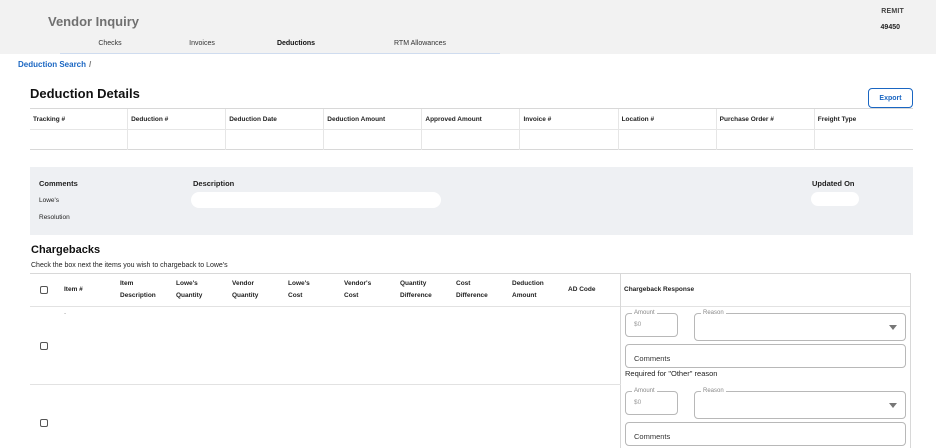 Image resolution: width=936 pixels, height=448 pixels. What do you see at coordinates (890, 27) in the screenshot?
I see `remit-value: 49450` at bounding box center [890, 27].